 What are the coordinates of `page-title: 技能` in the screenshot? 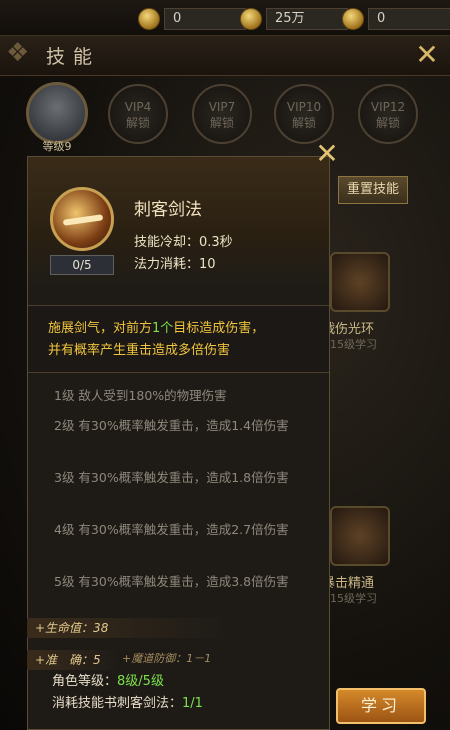 It's located at (73, 57).